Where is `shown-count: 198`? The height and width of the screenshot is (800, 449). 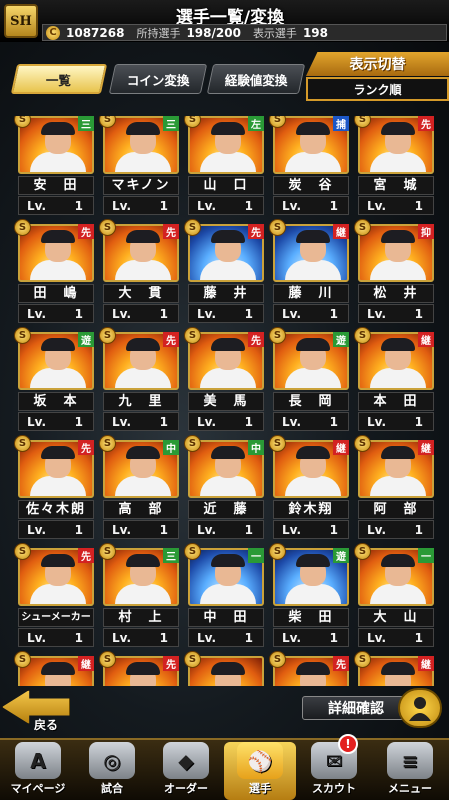 shown-count: 198 is located at coordinates (315, 32).